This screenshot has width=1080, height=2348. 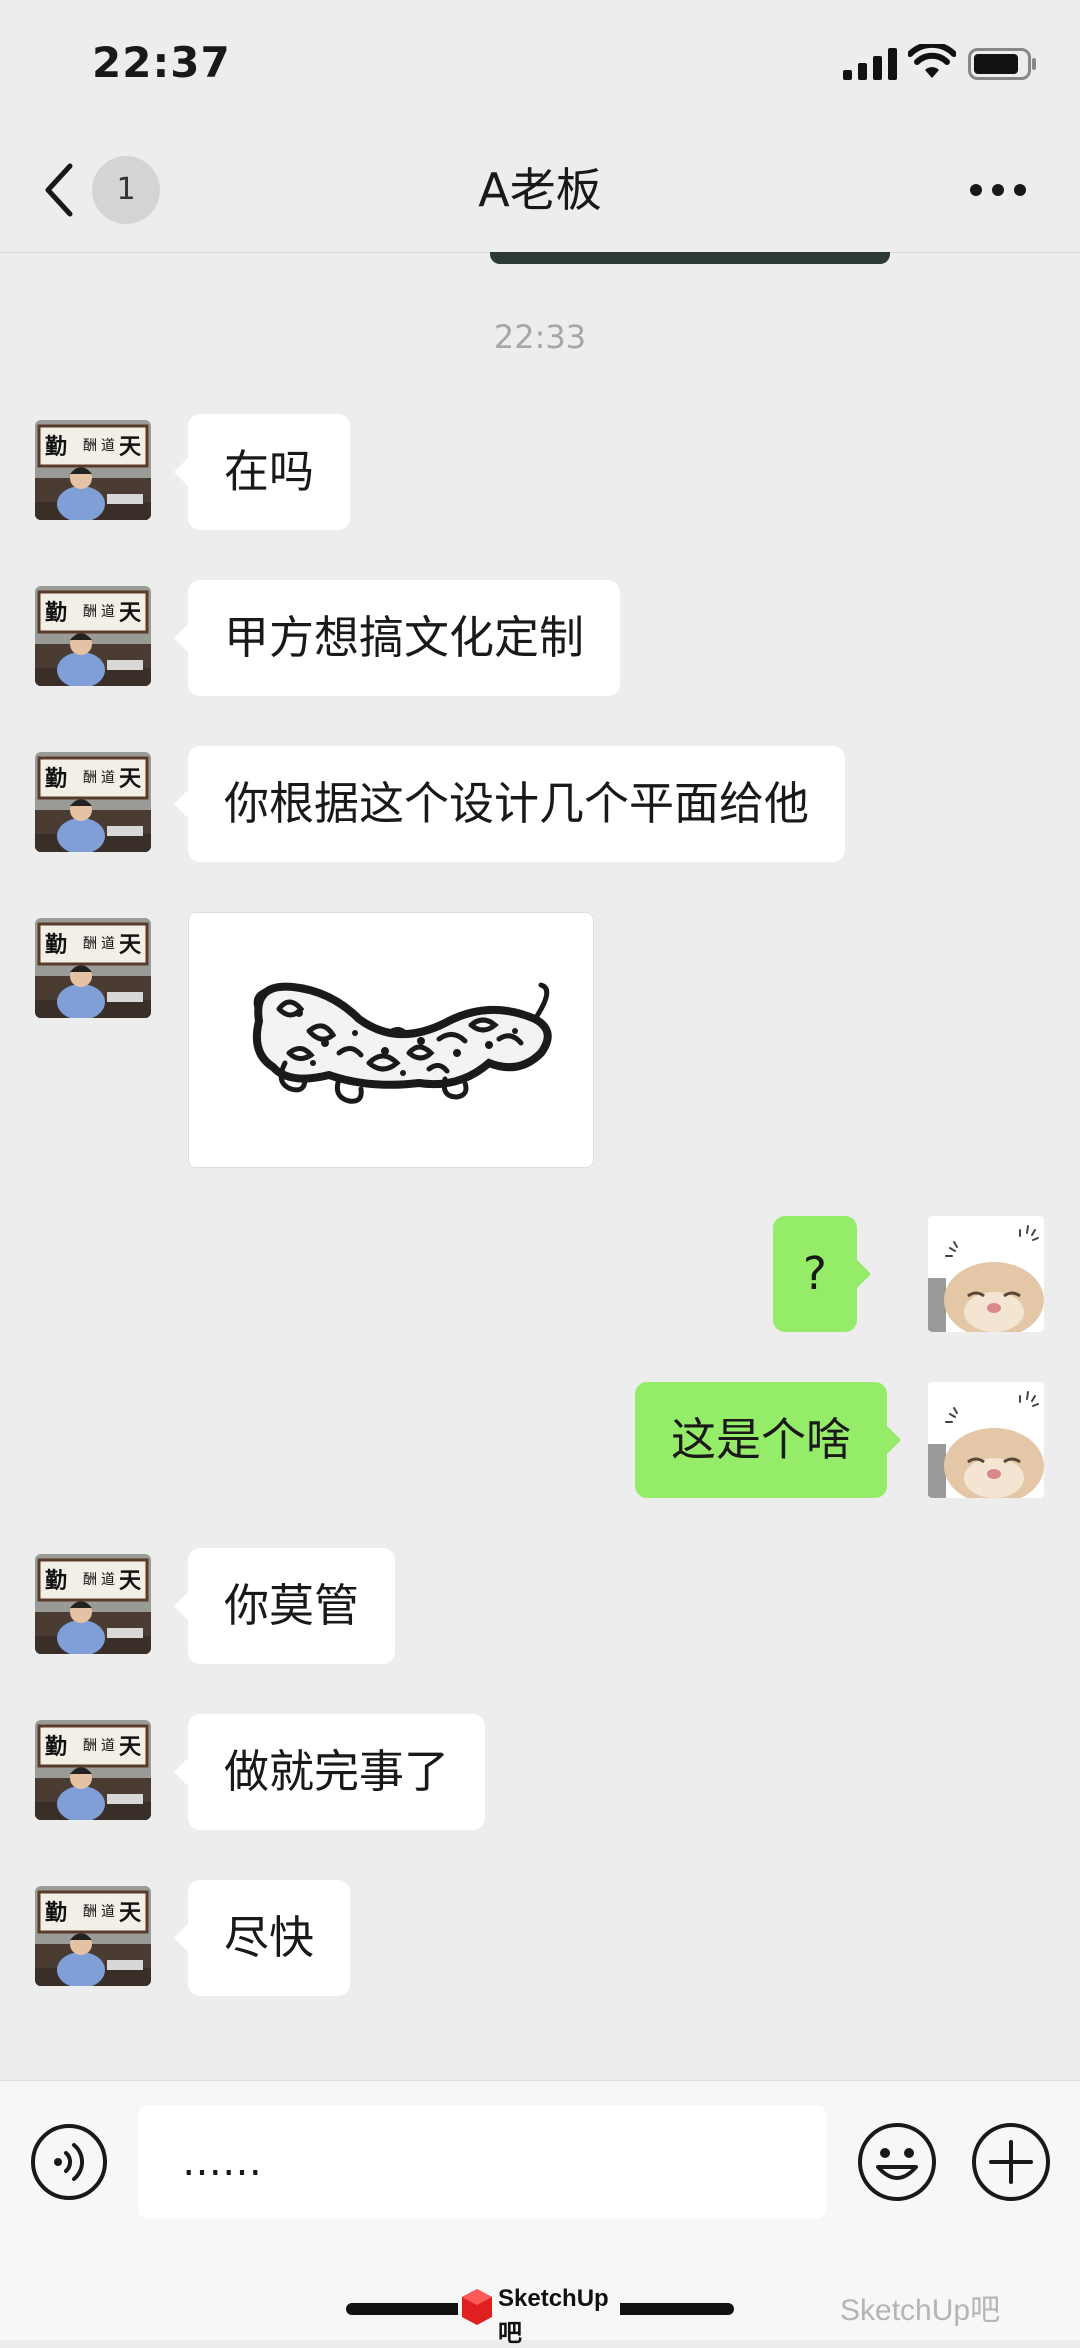 I want to click on sketchup-logo: SketchUp吧, so click(x=539, y=2315).